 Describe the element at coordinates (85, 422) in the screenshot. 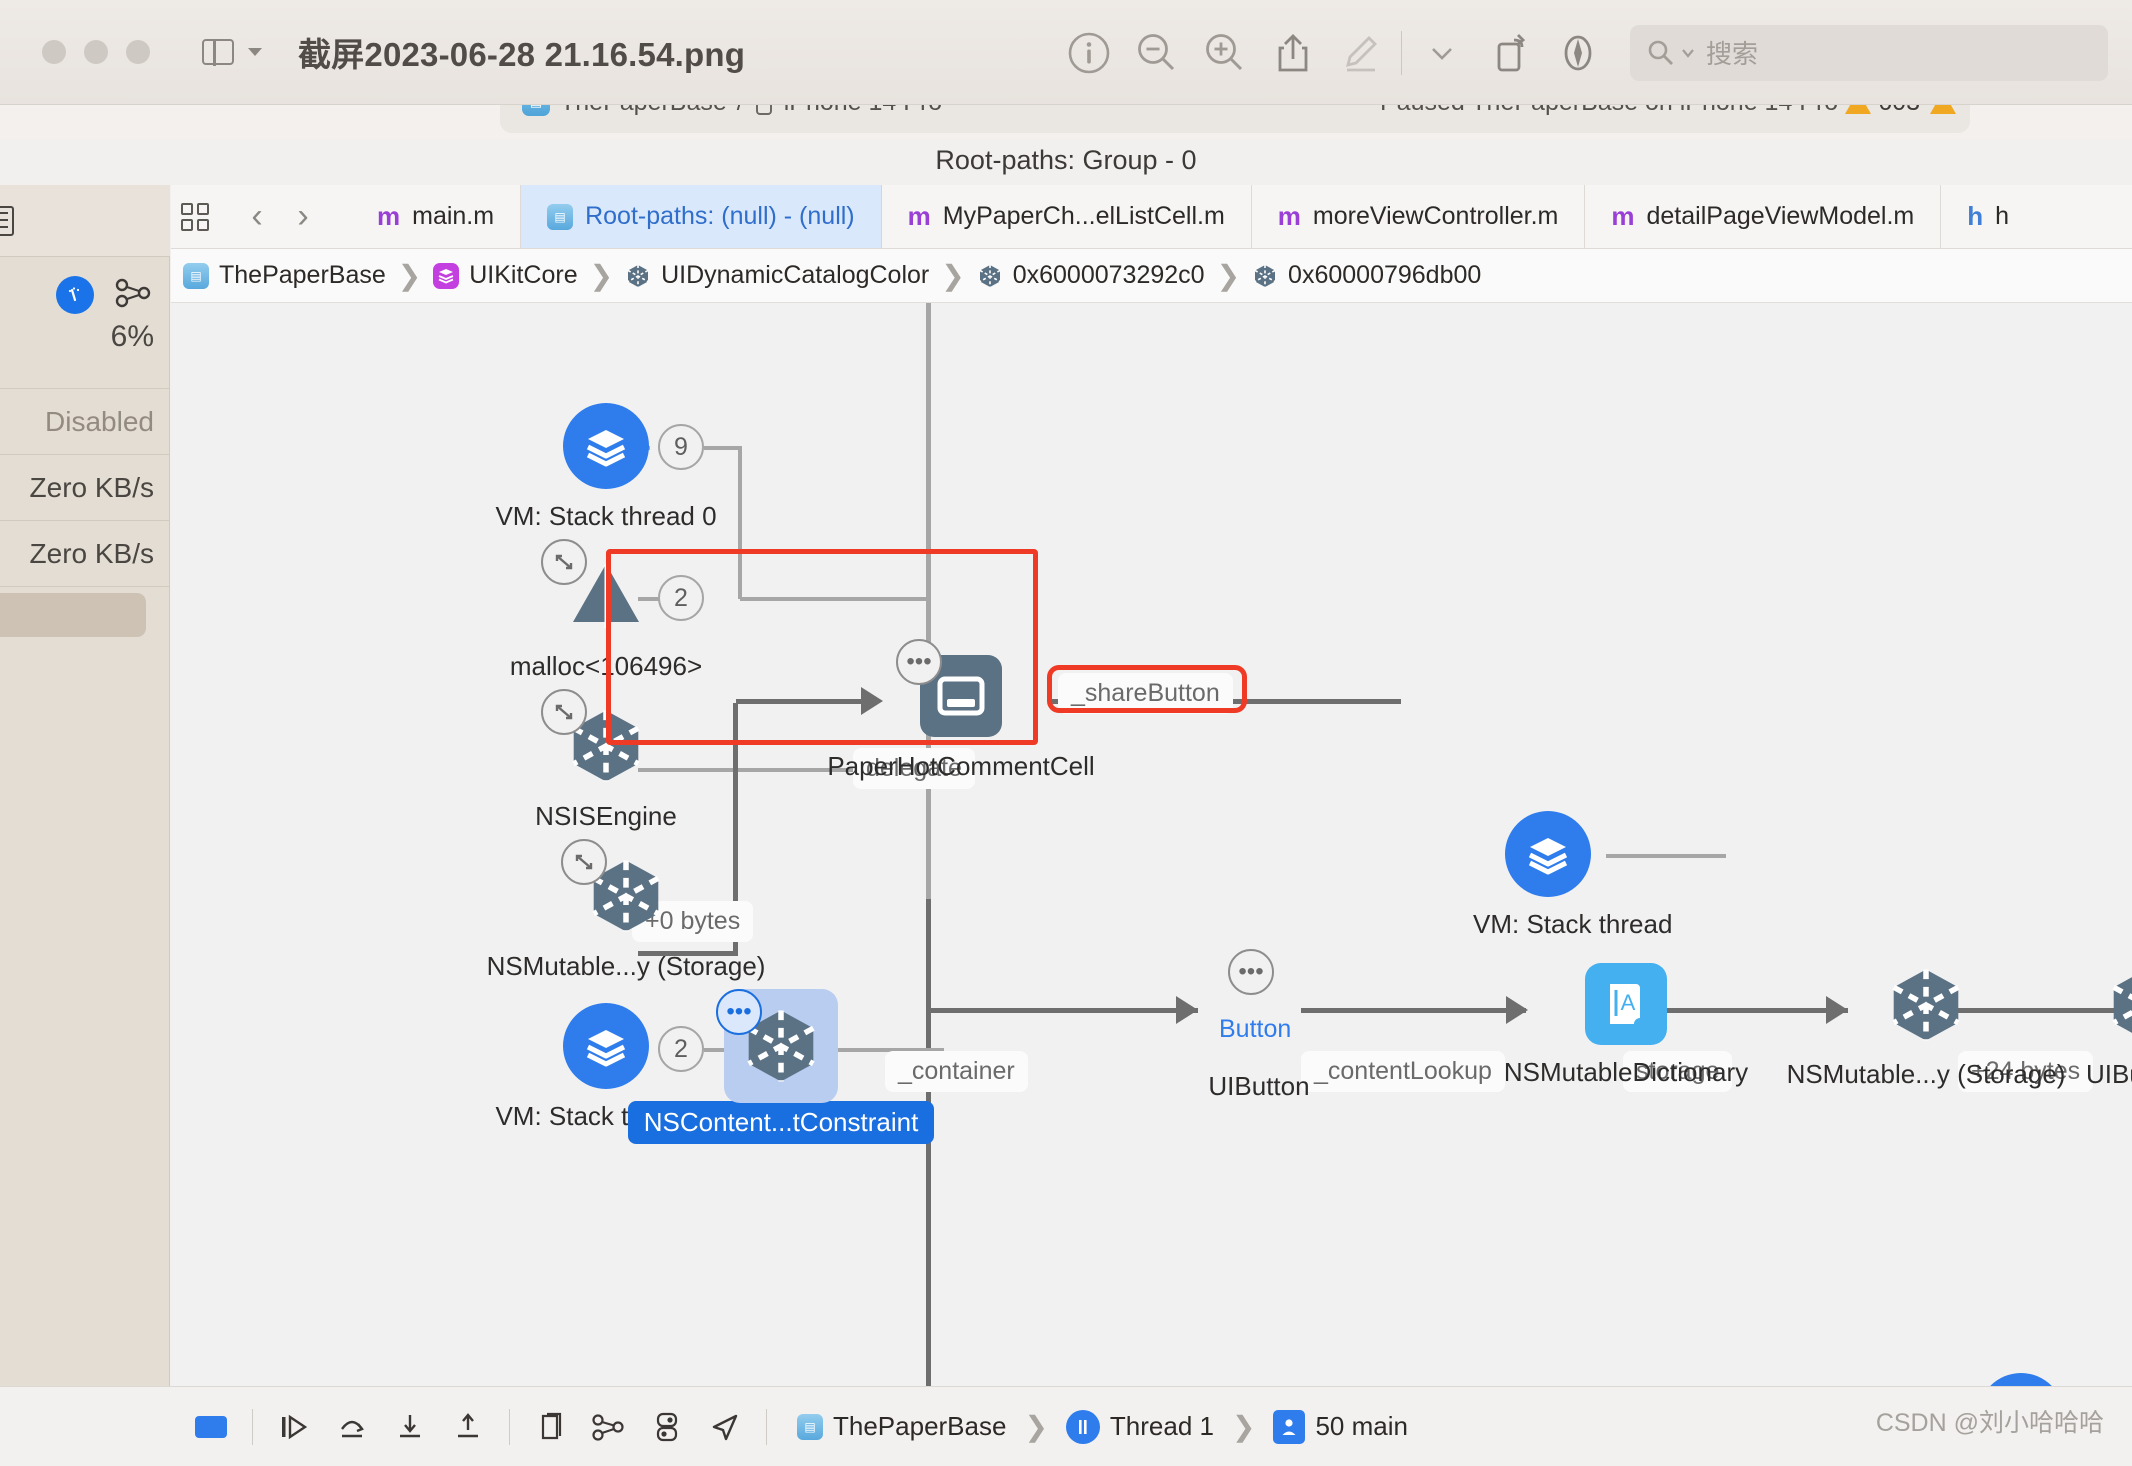

I see `gauge-stat-disabled: Disabled` at that location.